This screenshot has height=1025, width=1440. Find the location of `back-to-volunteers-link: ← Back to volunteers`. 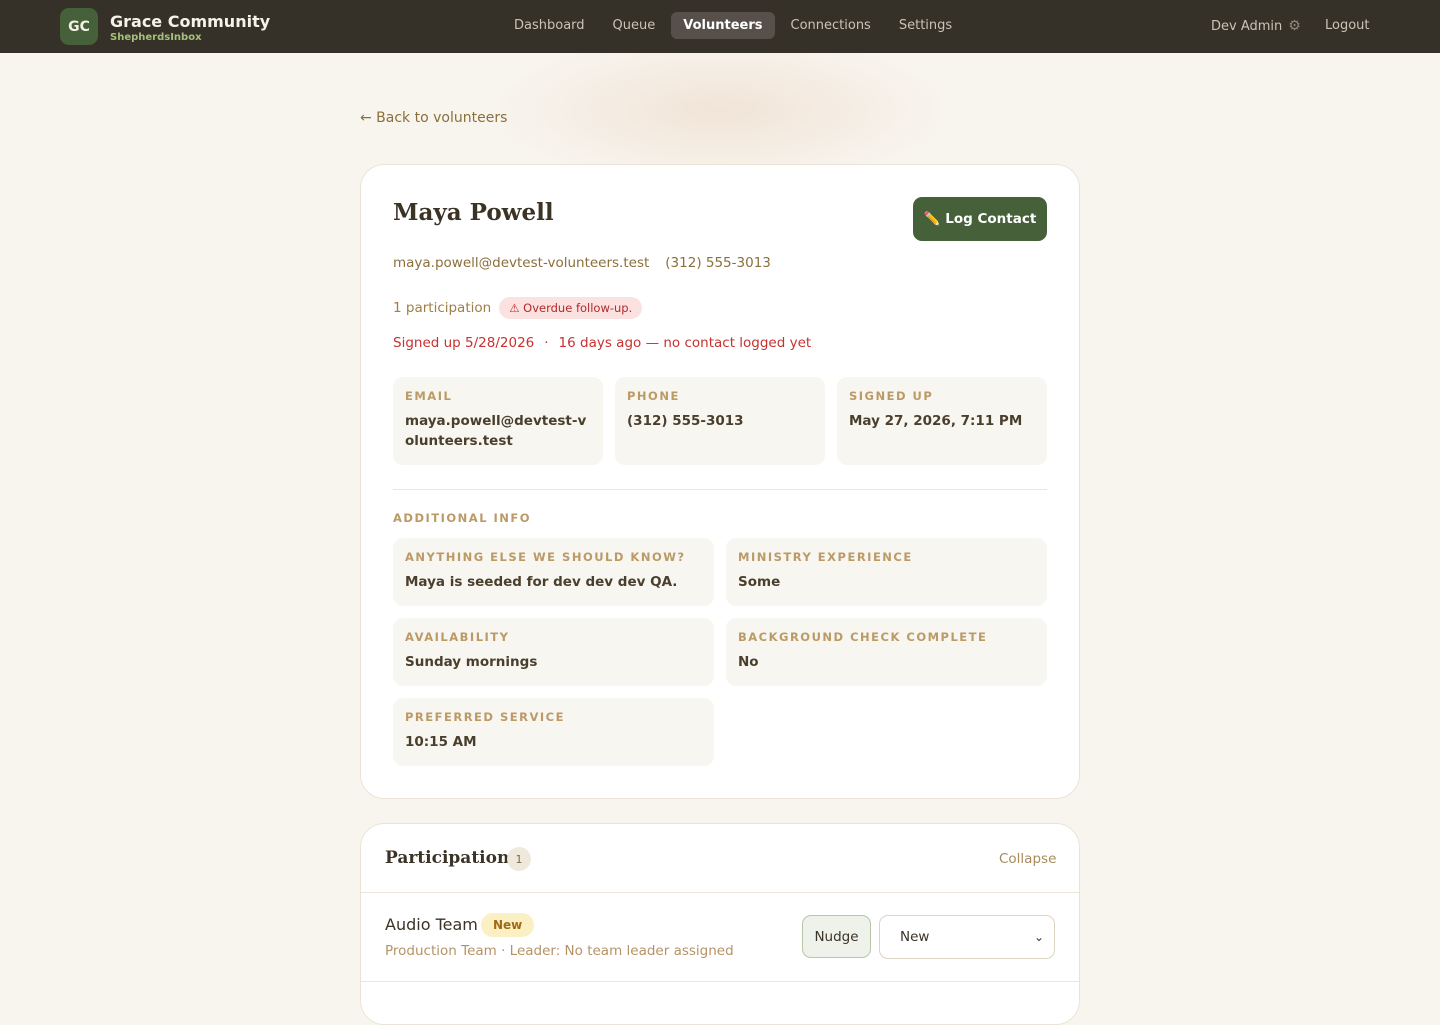

back-to-volunteers-link: ← Back to volunteers is located at coordinates (433, 118).